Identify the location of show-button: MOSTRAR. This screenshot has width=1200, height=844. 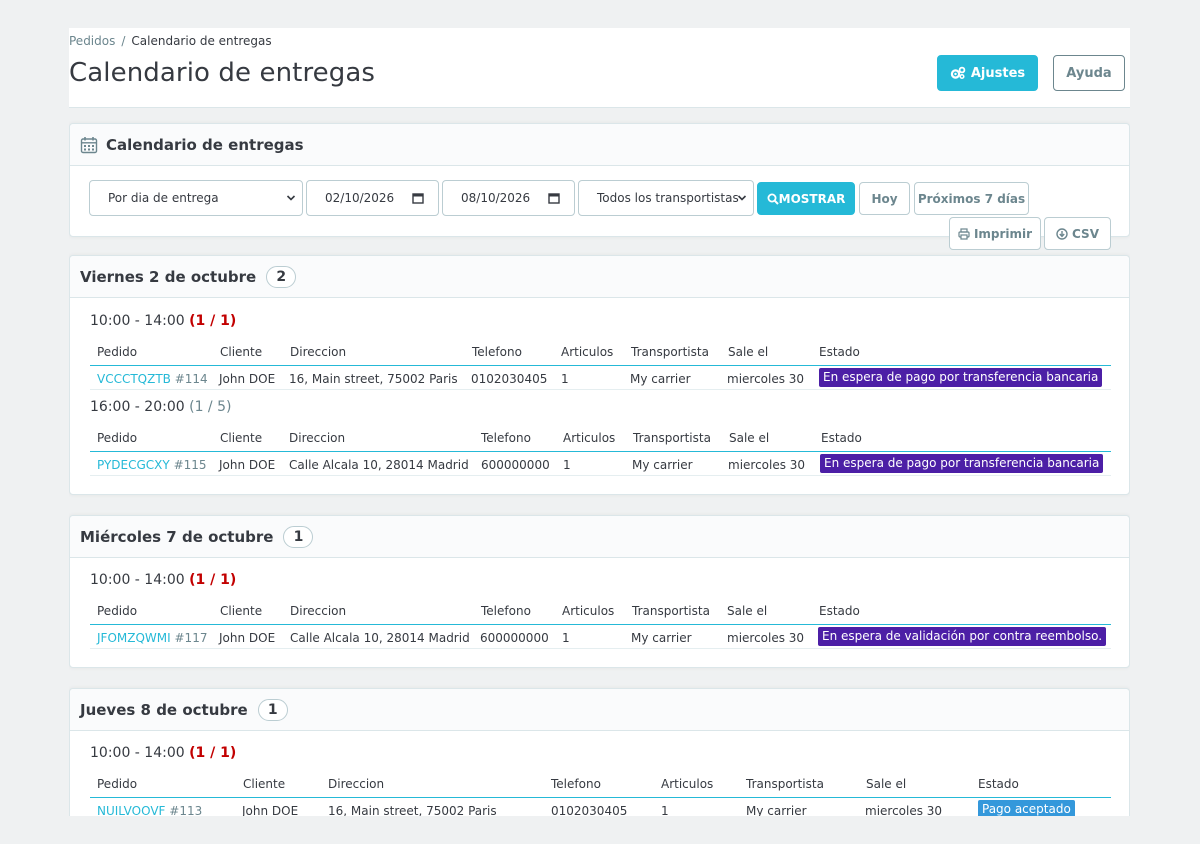
(806, 198).